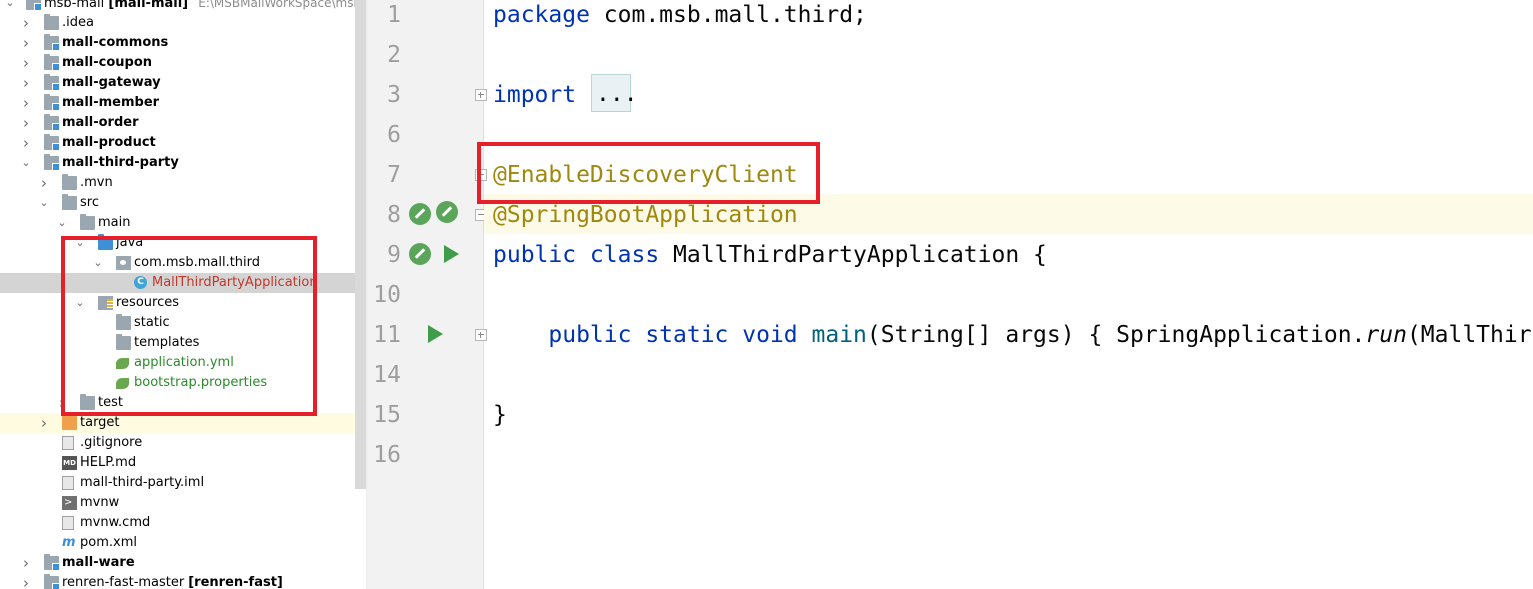  I want to click on code-token: import, so click(535, 95).